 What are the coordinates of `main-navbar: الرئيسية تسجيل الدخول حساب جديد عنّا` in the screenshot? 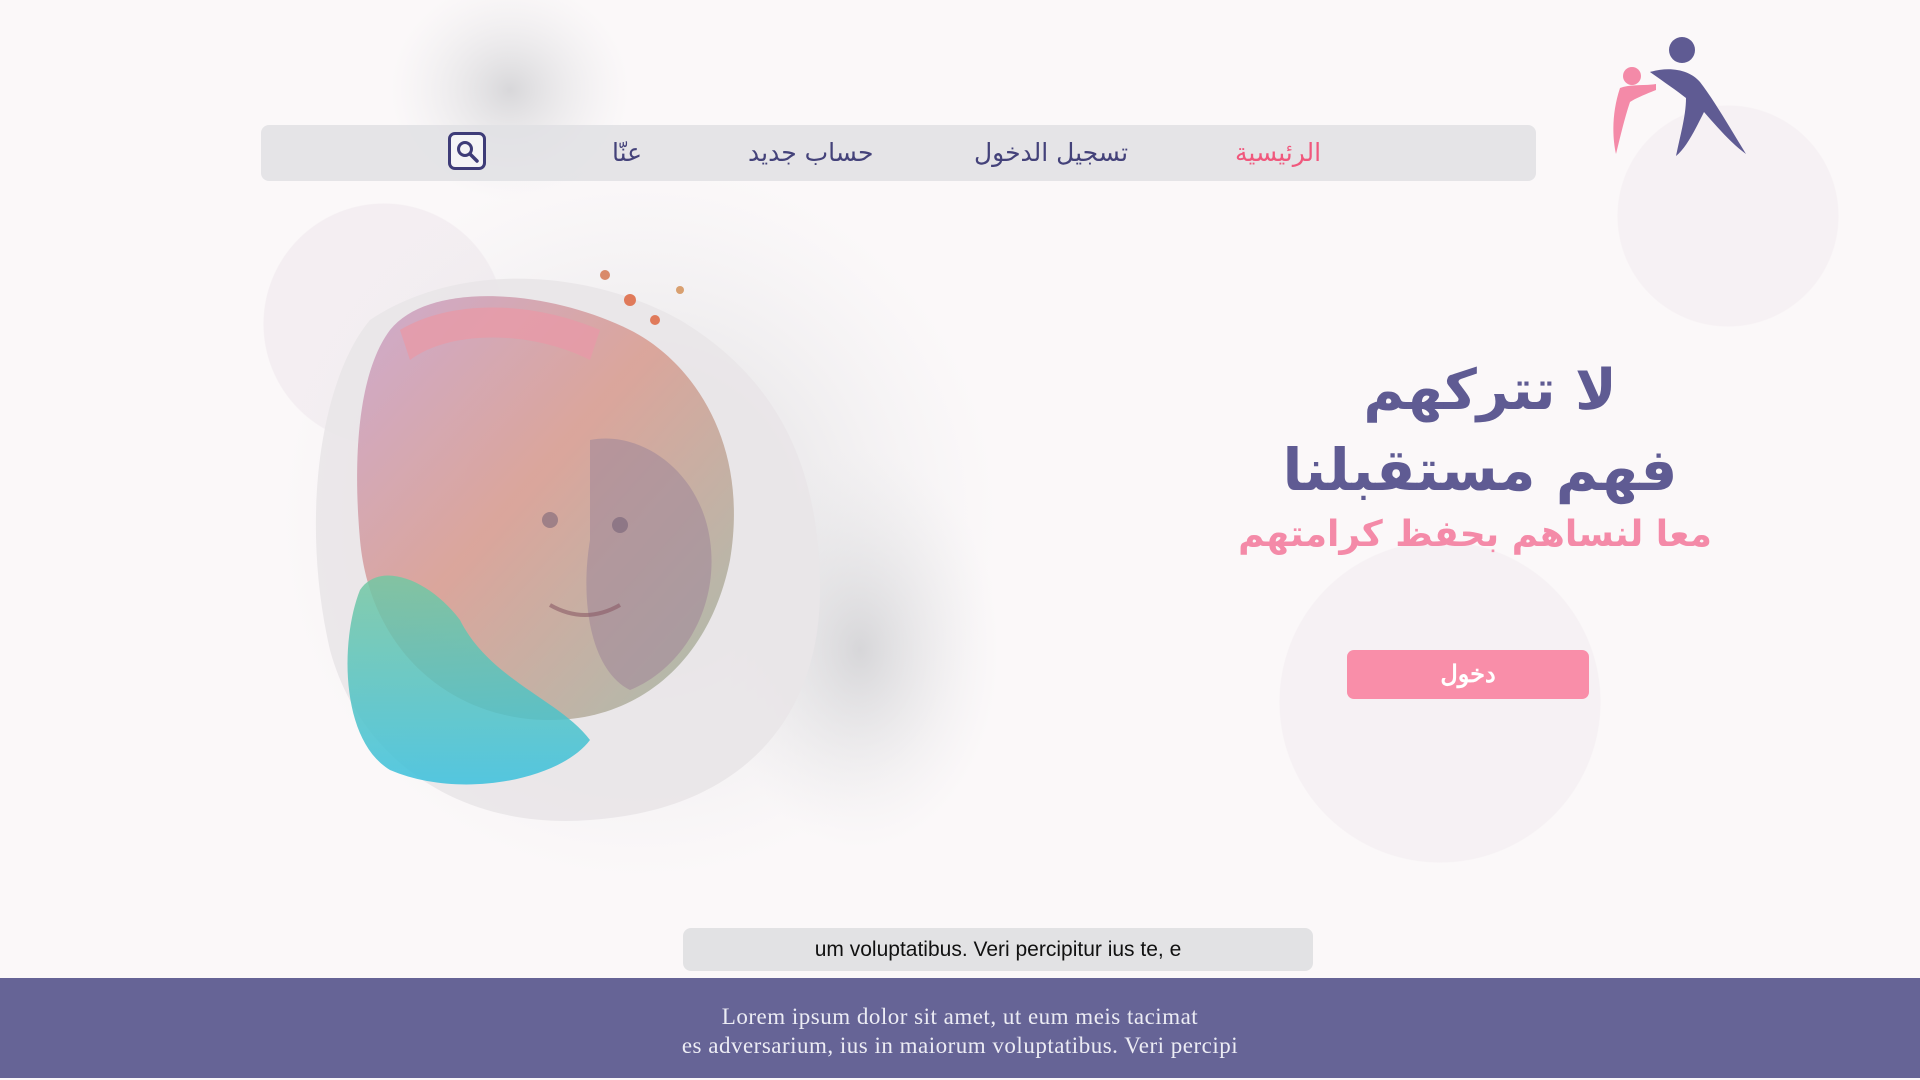 It's located at (898, 153).